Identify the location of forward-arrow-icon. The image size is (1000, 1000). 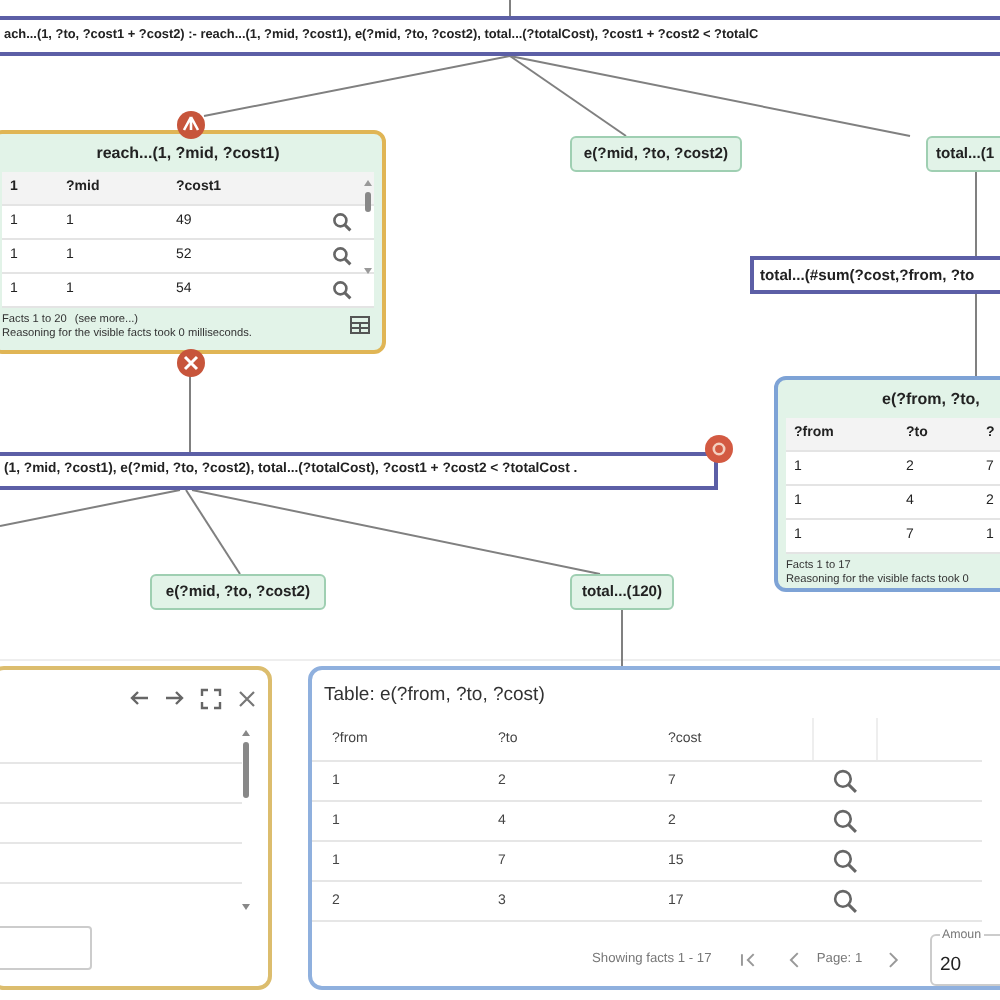
(175, 699).